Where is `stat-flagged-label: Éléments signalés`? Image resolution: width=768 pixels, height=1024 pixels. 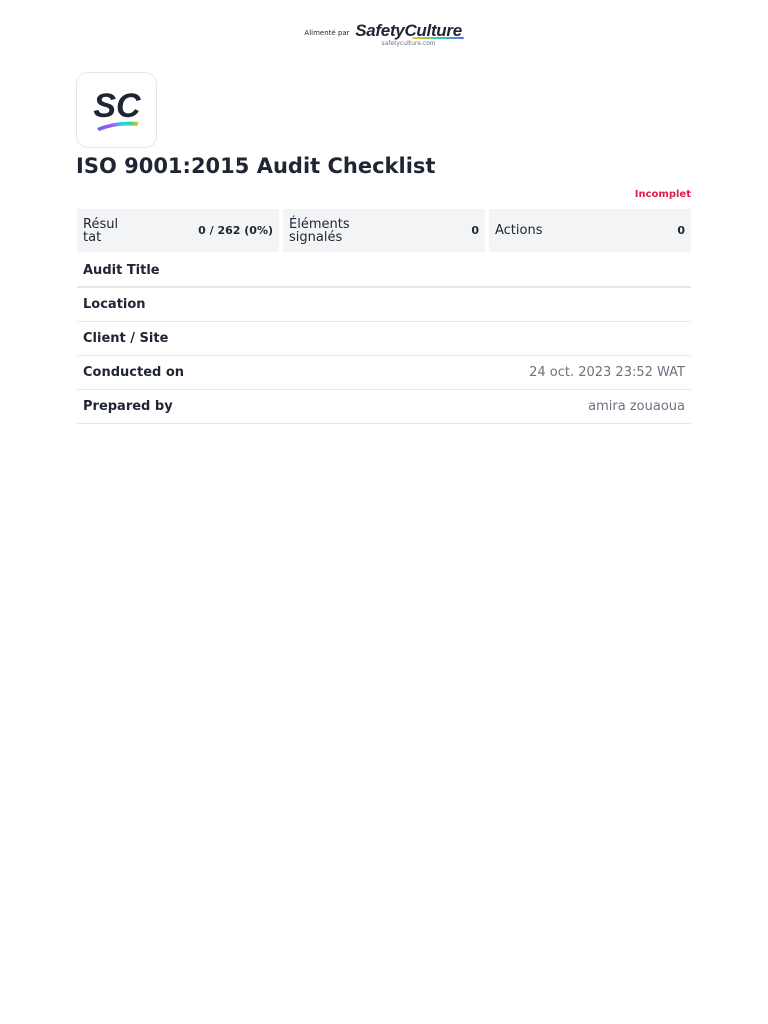
stat-flagged-label: Éléments signalés is located at coordinates (319, 230).